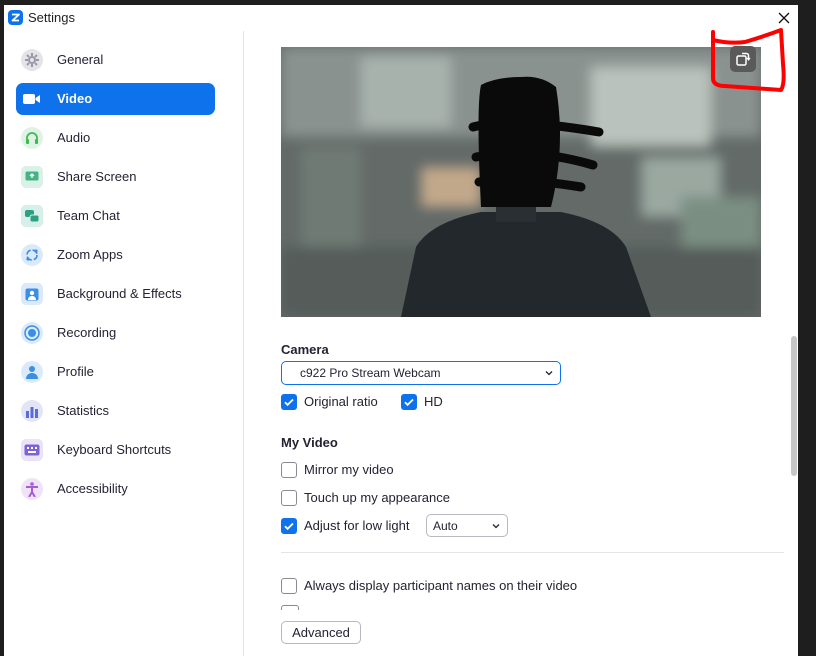 The height and width of the screenshot is (656, 816). Describe the element at coordinates (75, 371) in the screenshot. I see `sidebar-item-label: Profile` at that location.